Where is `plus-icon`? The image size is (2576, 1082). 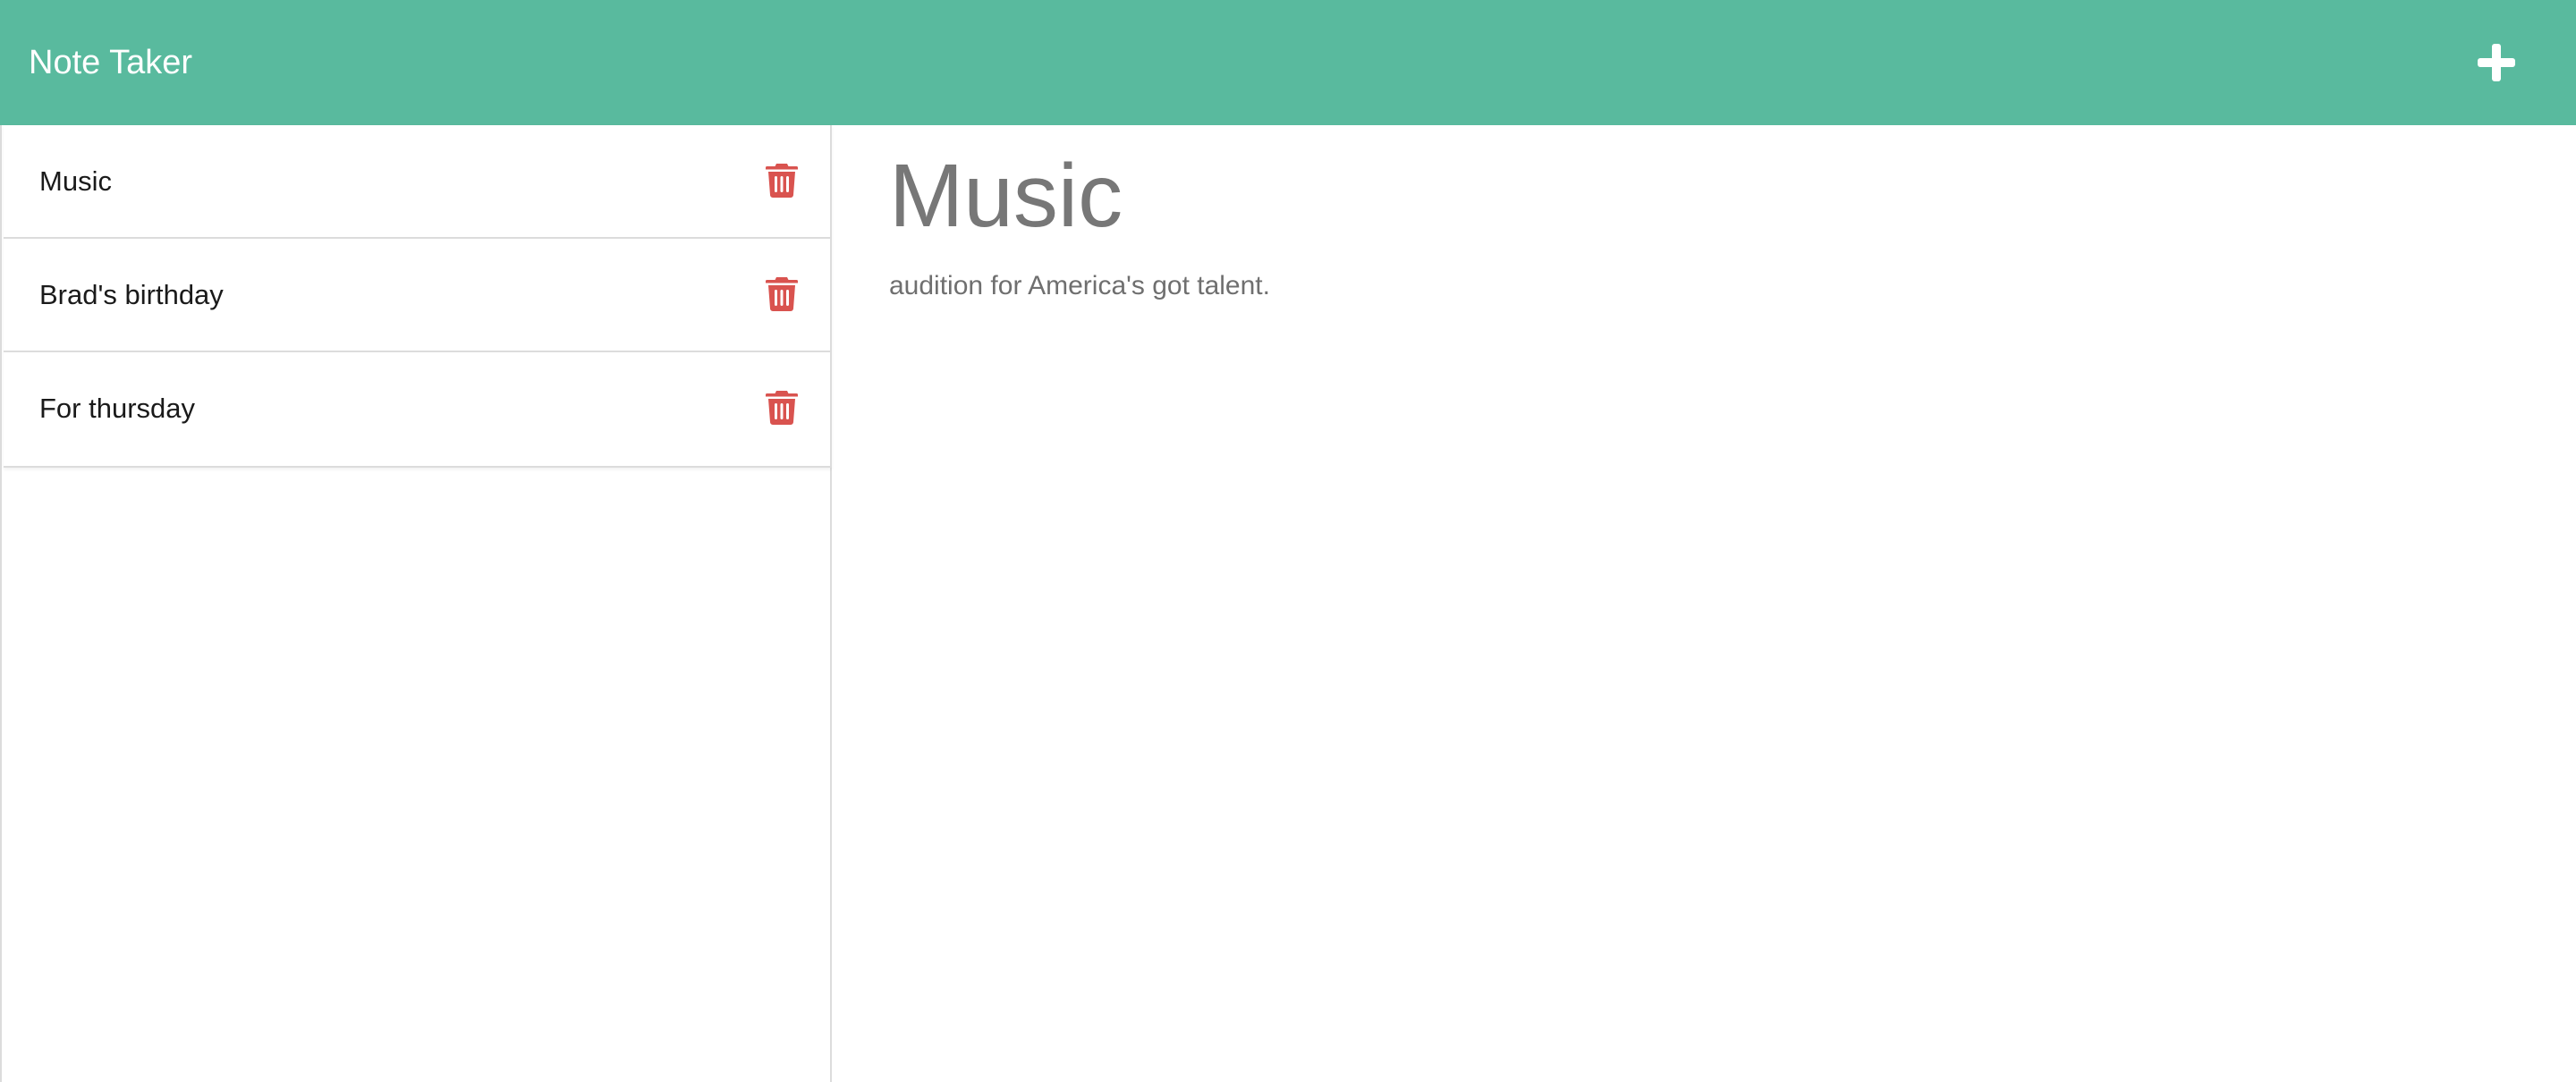 plus-icon is located at coordinates (2496, 62).